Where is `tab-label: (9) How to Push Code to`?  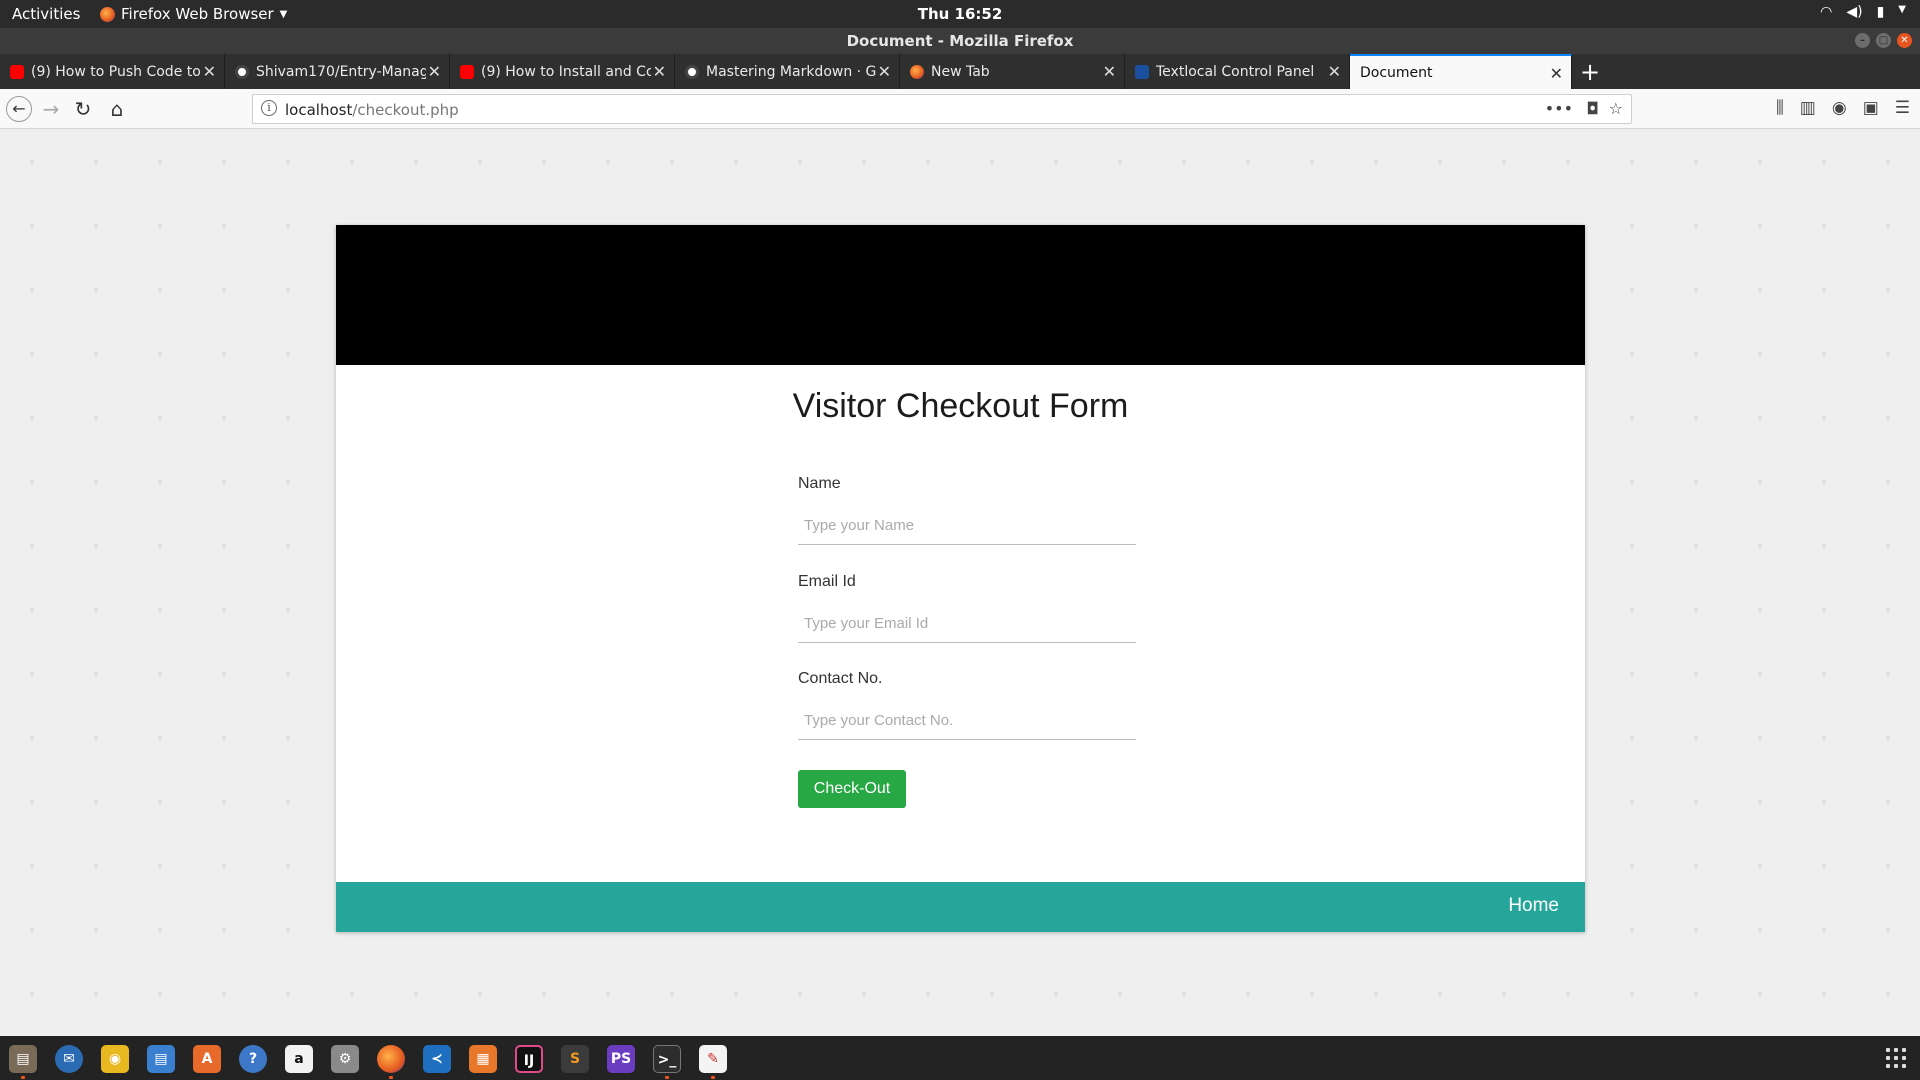 tab-label: (9) How to Push Code to is located at coordinates (116, 71).